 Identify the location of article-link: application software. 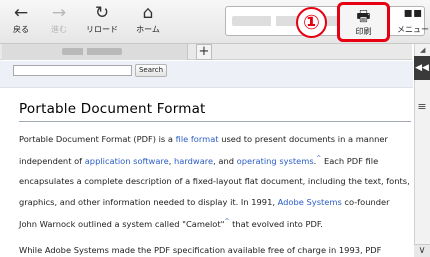
(127, 161).